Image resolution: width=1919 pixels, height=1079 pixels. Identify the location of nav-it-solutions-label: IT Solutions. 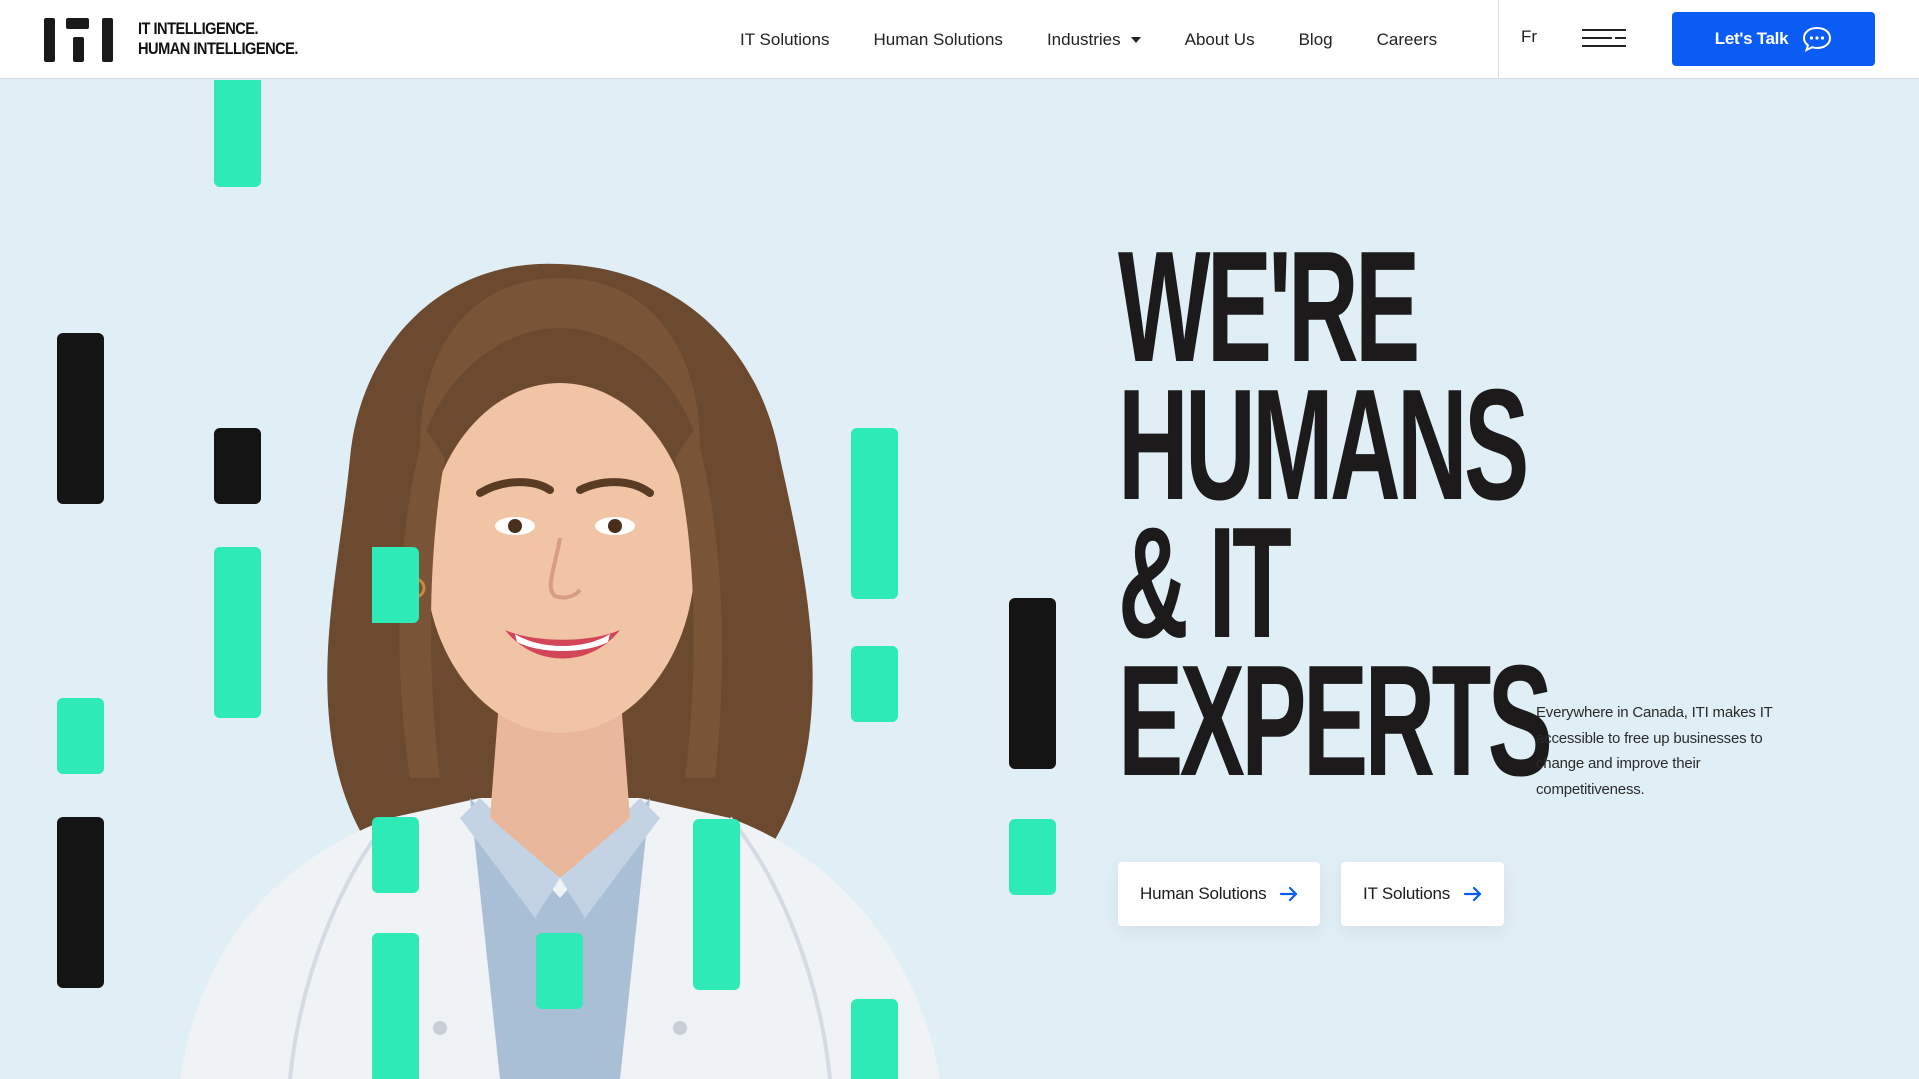
(785, 39).